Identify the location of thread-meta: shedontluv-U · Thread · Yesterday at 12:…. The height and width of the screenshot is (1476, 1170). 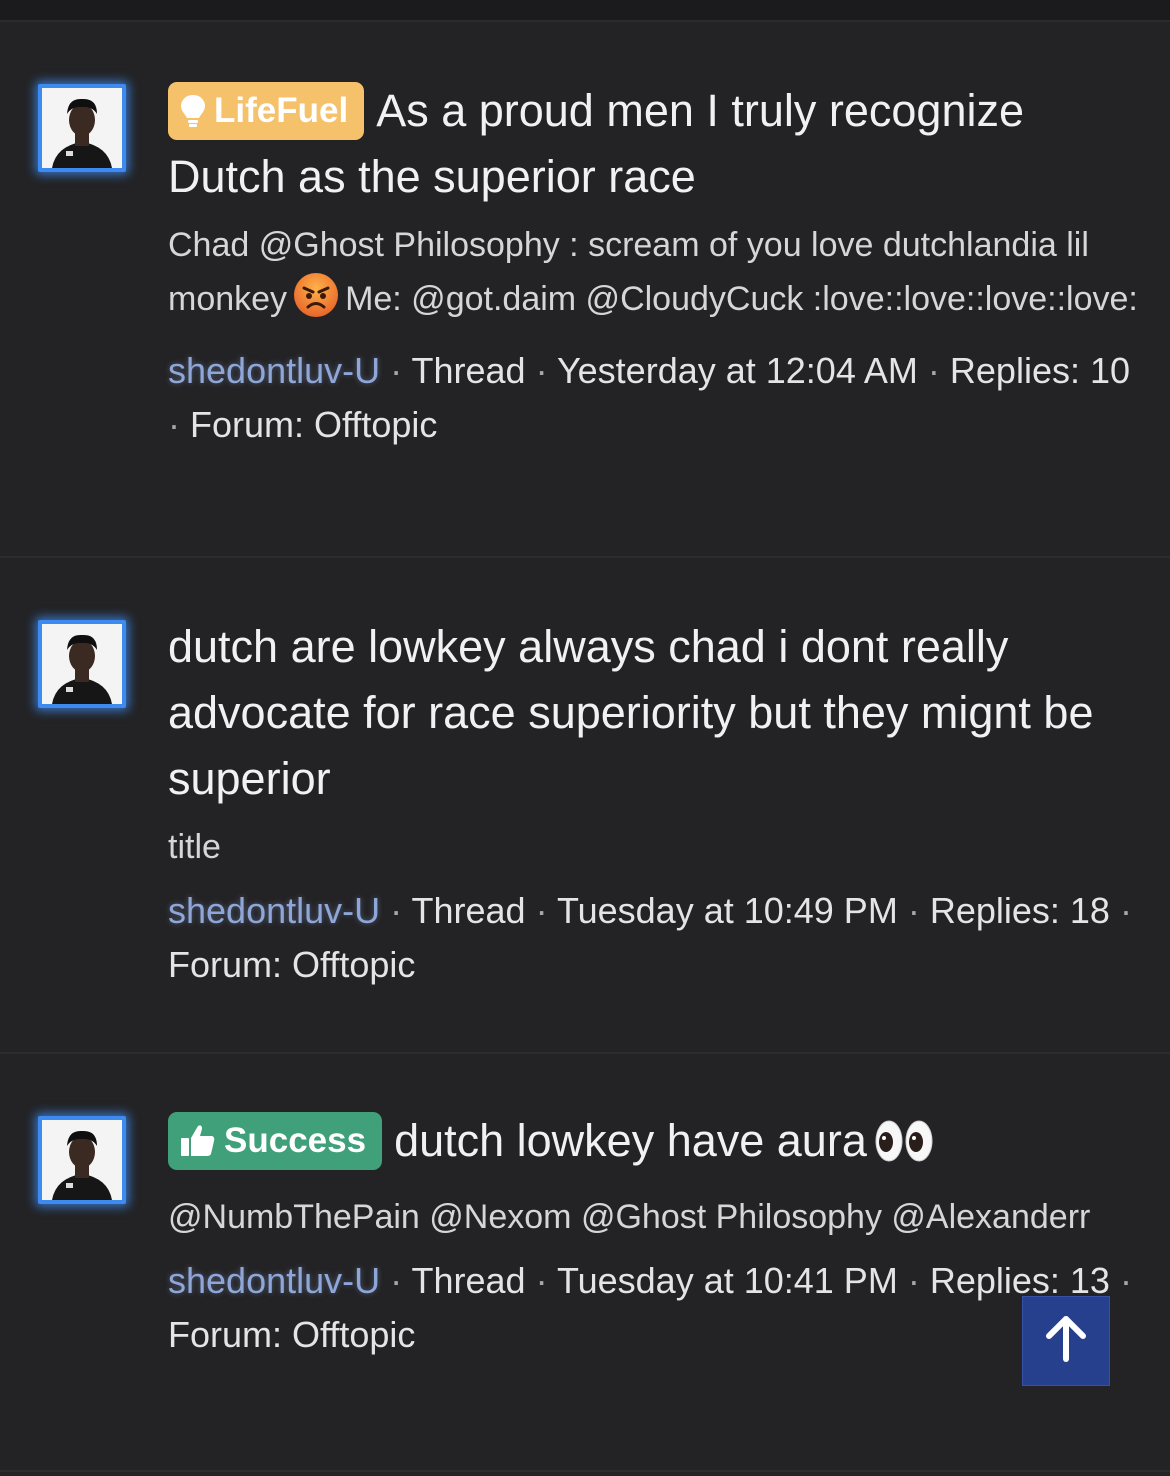
(653, 398).